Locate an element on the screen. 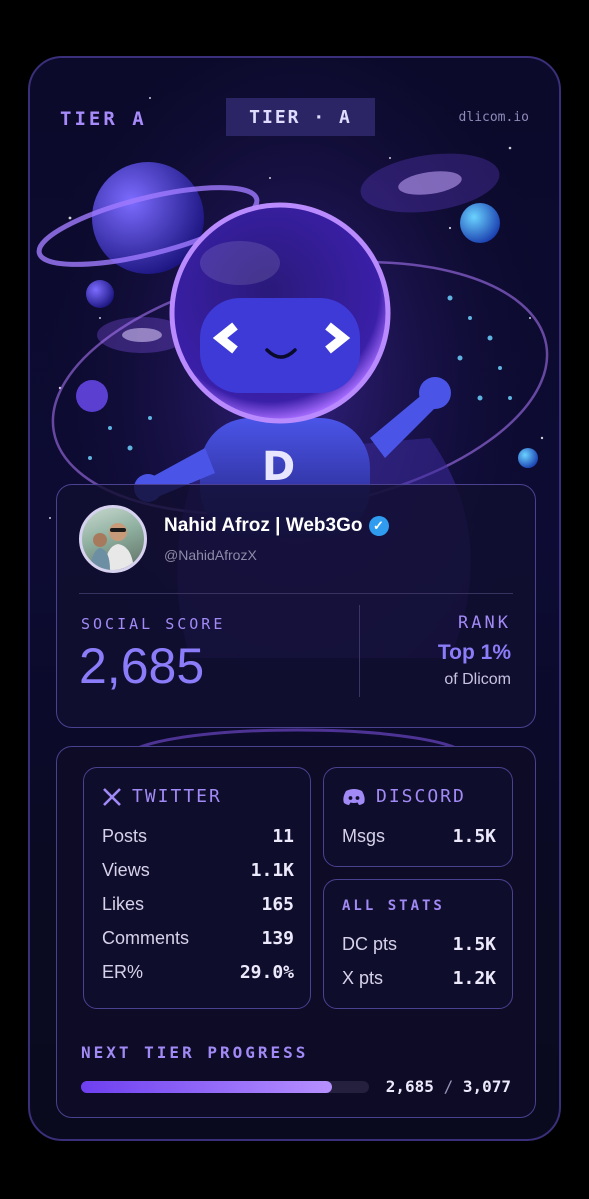 This screenshot has height=1199, width=589. twitter-title: TWITTER is located at coordinates (162, 796).